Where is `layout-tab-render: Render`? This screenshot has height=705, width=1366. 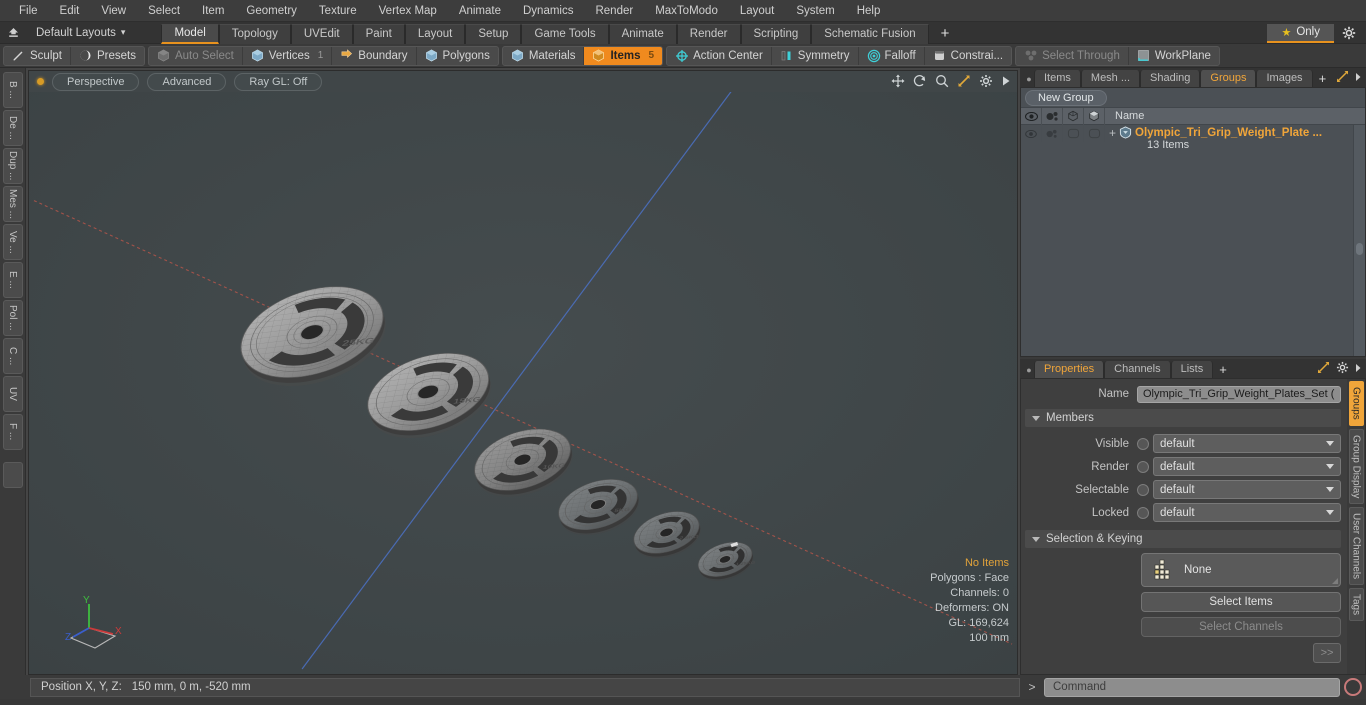
layout-tab-render: Render is located at coordinates (708, 33).